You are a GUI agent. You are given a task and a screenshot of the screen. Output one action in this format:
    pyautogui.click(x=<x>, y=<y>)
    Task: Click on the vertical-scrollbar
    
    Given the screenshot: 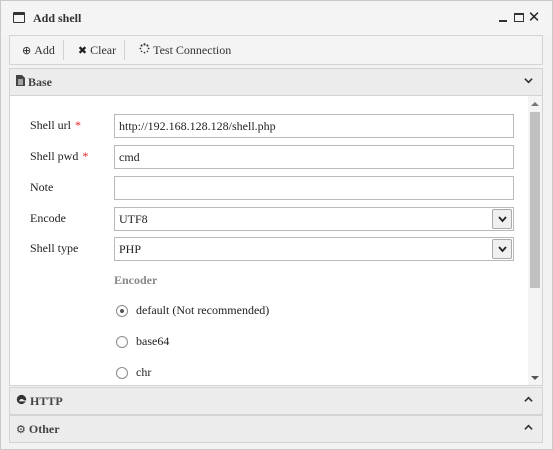 What is the action you would take?
    pyautogui.click(x=535, y=240)
    